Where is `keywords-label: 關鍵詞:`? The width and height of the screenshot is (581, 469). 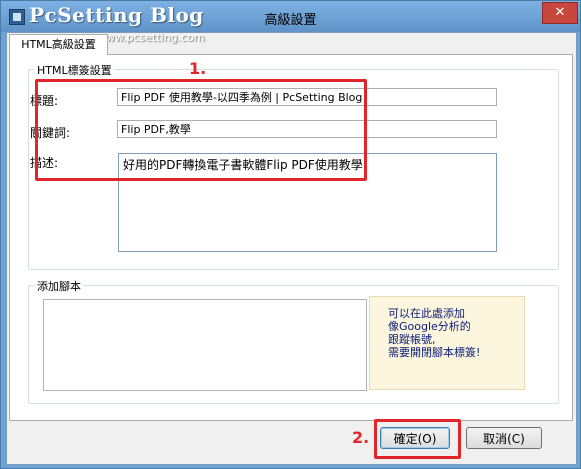 keywords-label: 關鍵詞: is located at coordinates (50, 133).